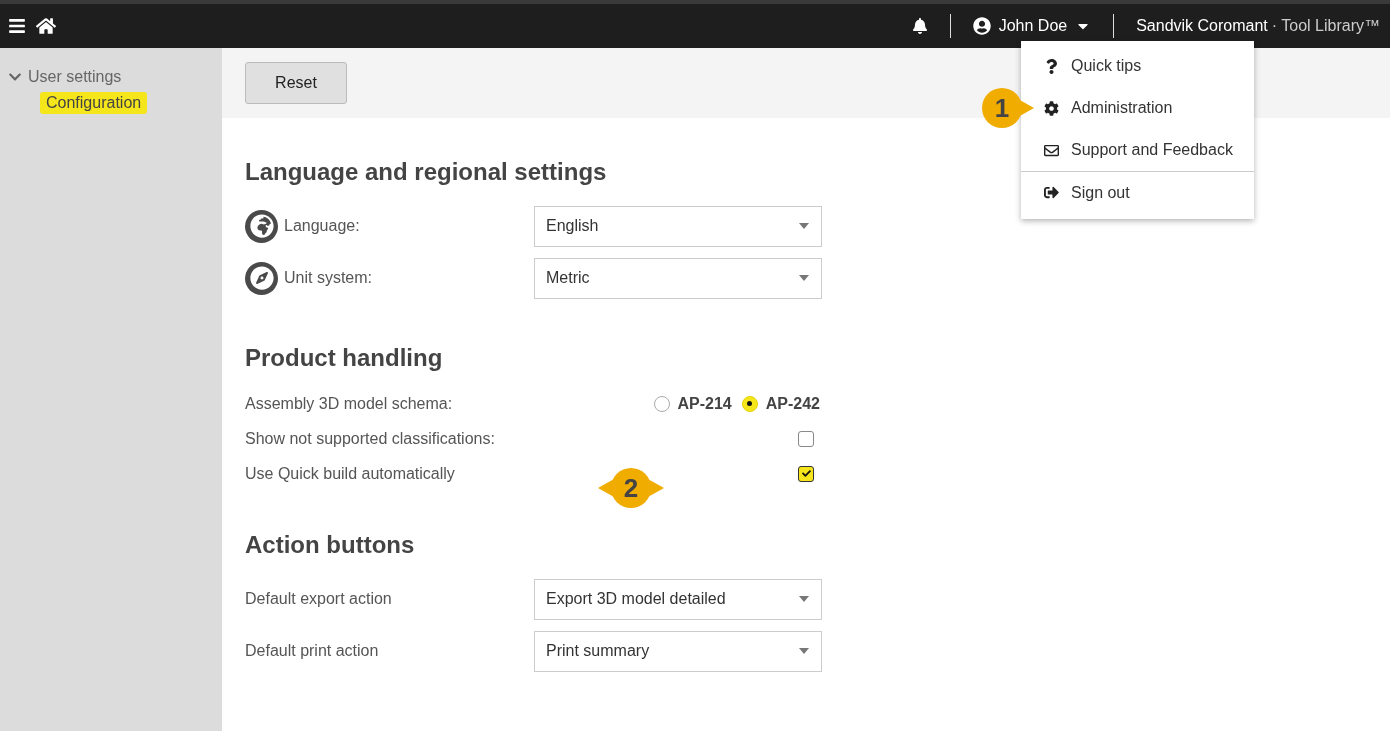 Image resolution: width=1390 pixels, height=731 pixels. Describe the element at coordinates (678, 278) in the screenshot. I see `dropdown-field: Metric` at that location.